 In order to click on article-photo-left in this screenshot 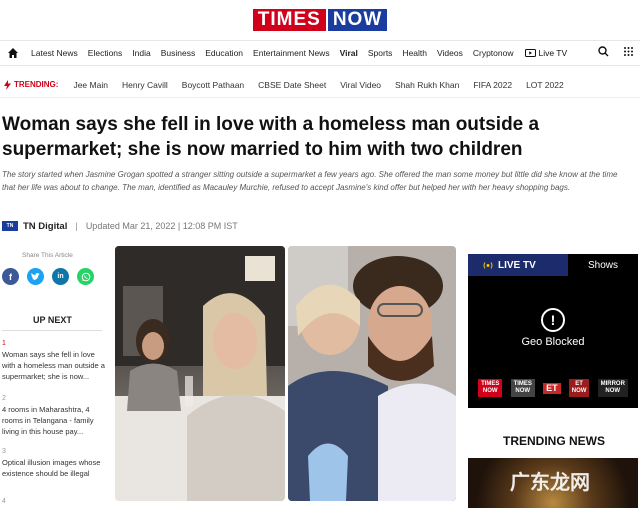, I will do `click(200, 373)`.